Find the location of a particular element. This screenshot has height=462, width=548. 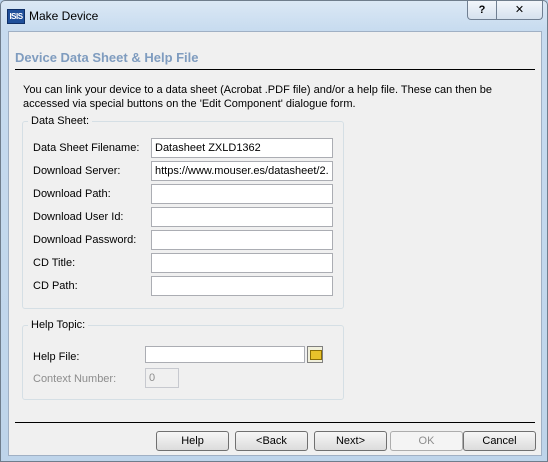

download-path-field is located at coordinates (242, 194).